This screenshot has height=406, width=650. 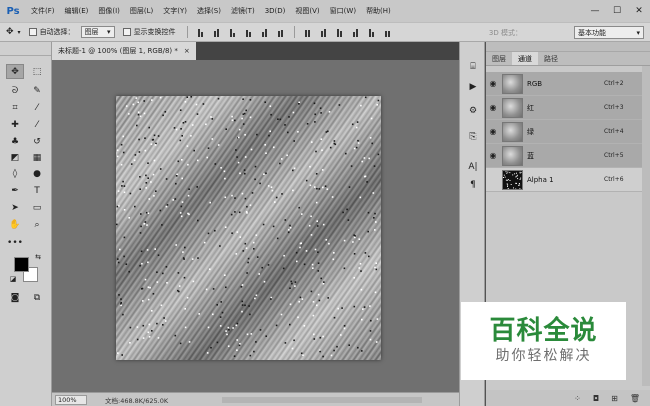 I want to click on panel-grip, so click(x=25, y=49).